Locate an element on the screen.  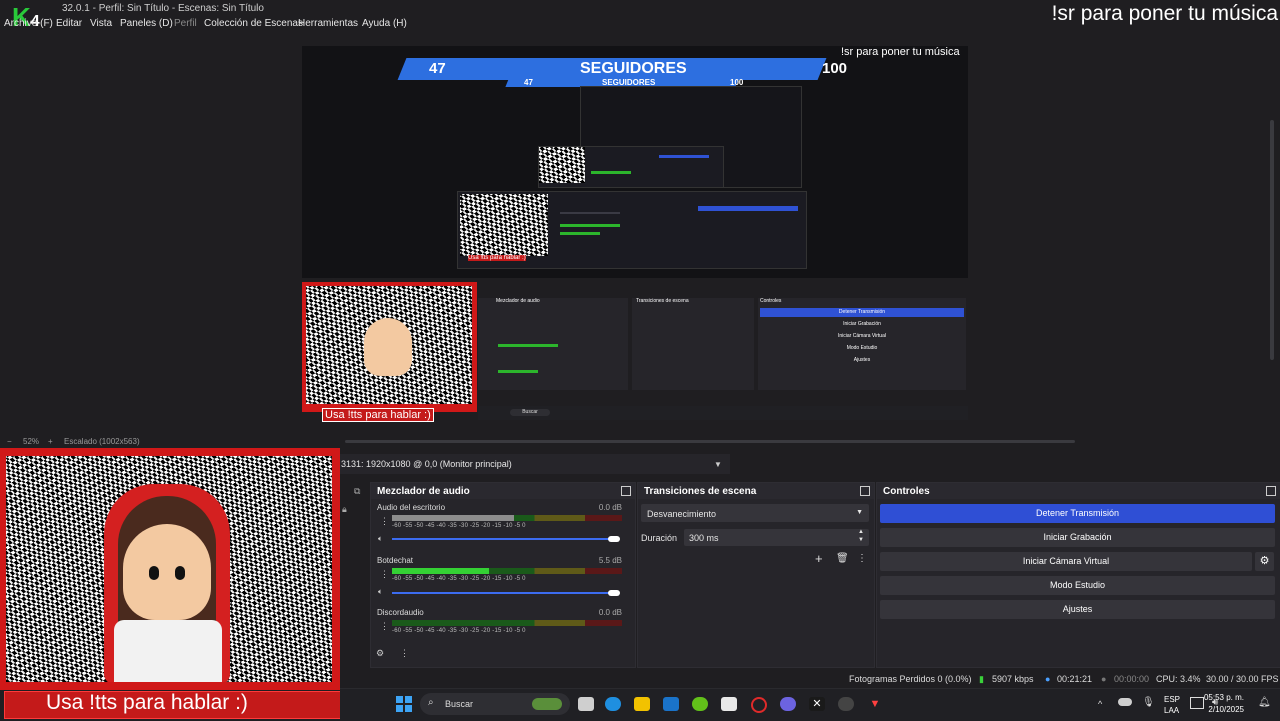
webcam-feed is located at coordinates (169, 569).